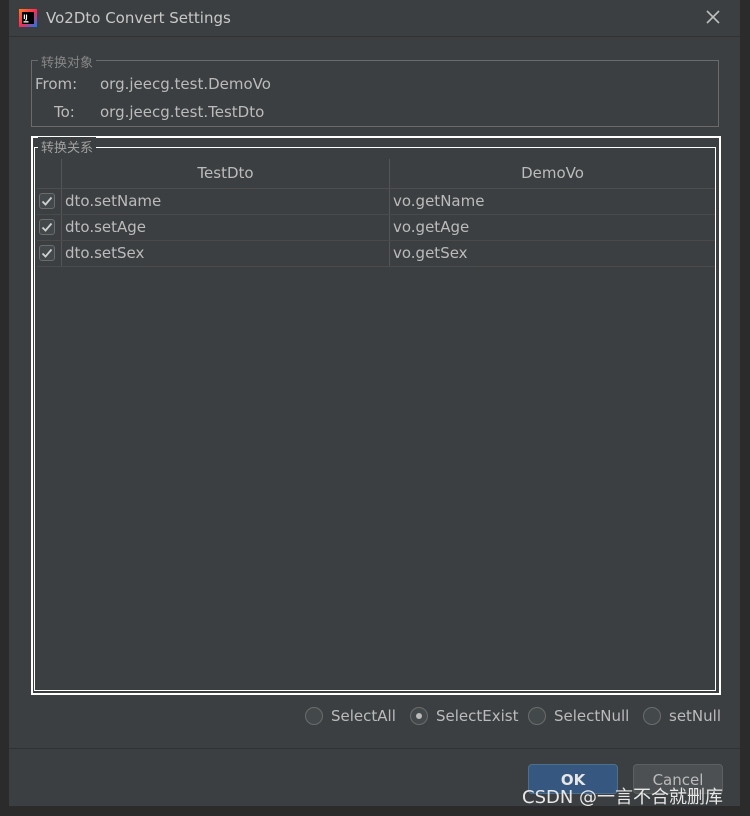 This screenshot has height=816, width=750. What do you see at coordinates (591, 716) in the screenshot?
I see `radio-label: SelectNull` at bounding box center [591, 716].